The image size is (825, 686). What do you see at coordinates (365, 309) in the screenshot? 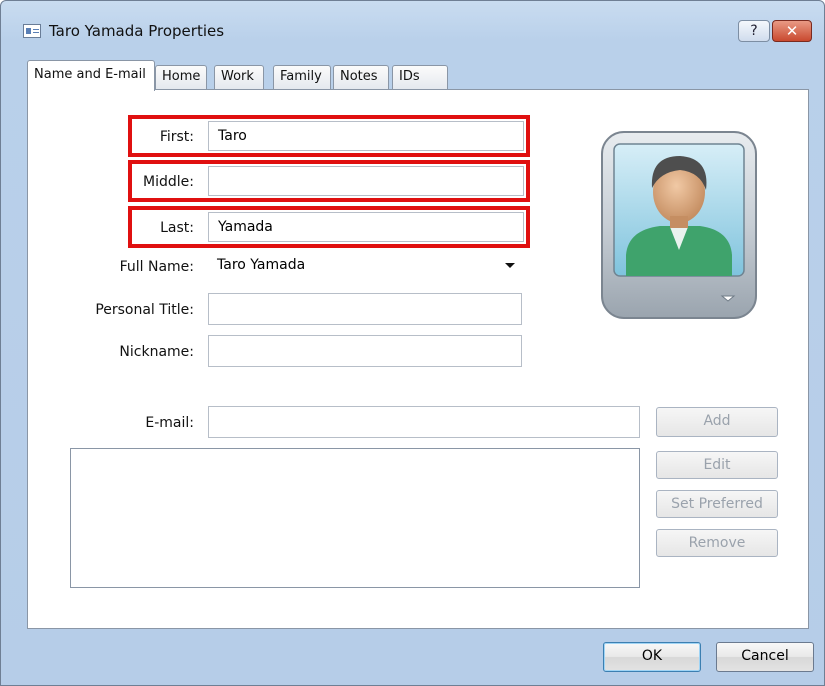
I see `personal-title-field` at bounding box center [365, 309].